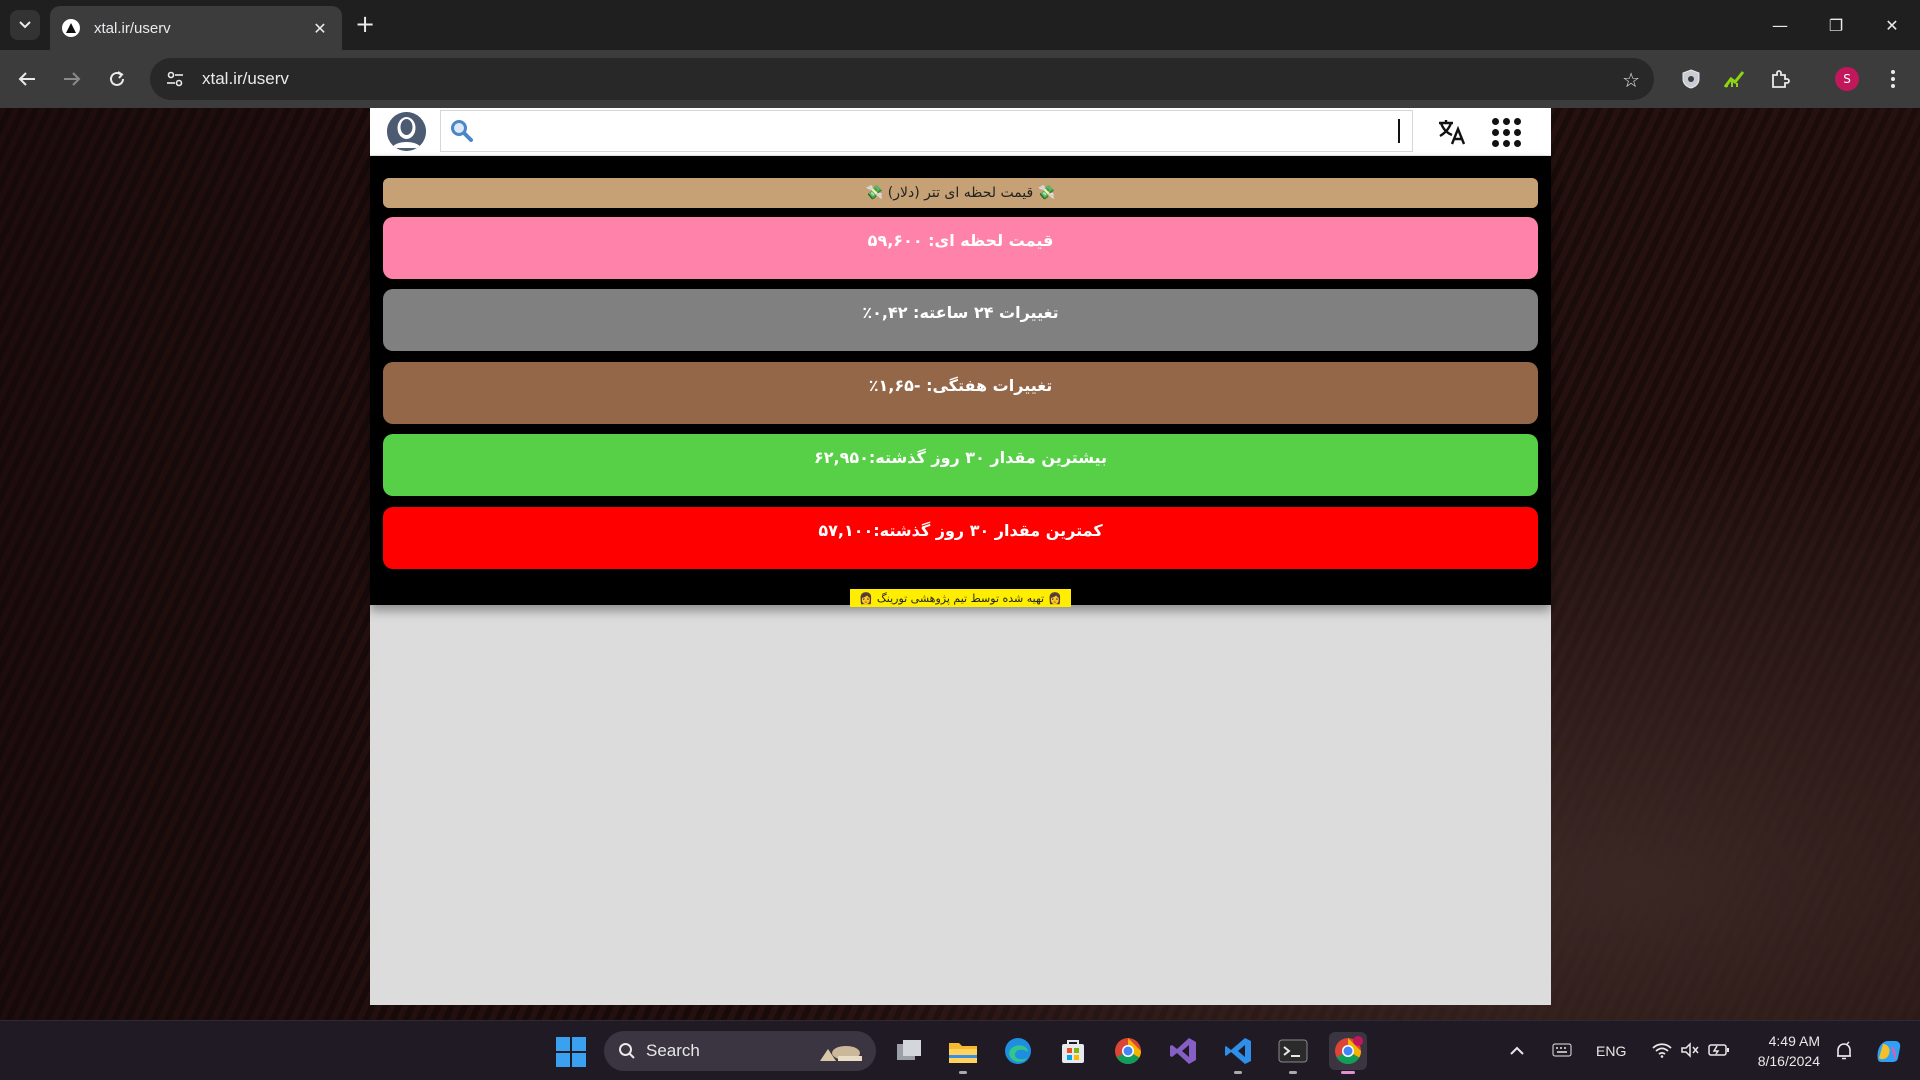  What do you see at coordinates (1562, 1051) in the screenshot?
I see `keyboard-icon` at bounding box center [1562, 1051].